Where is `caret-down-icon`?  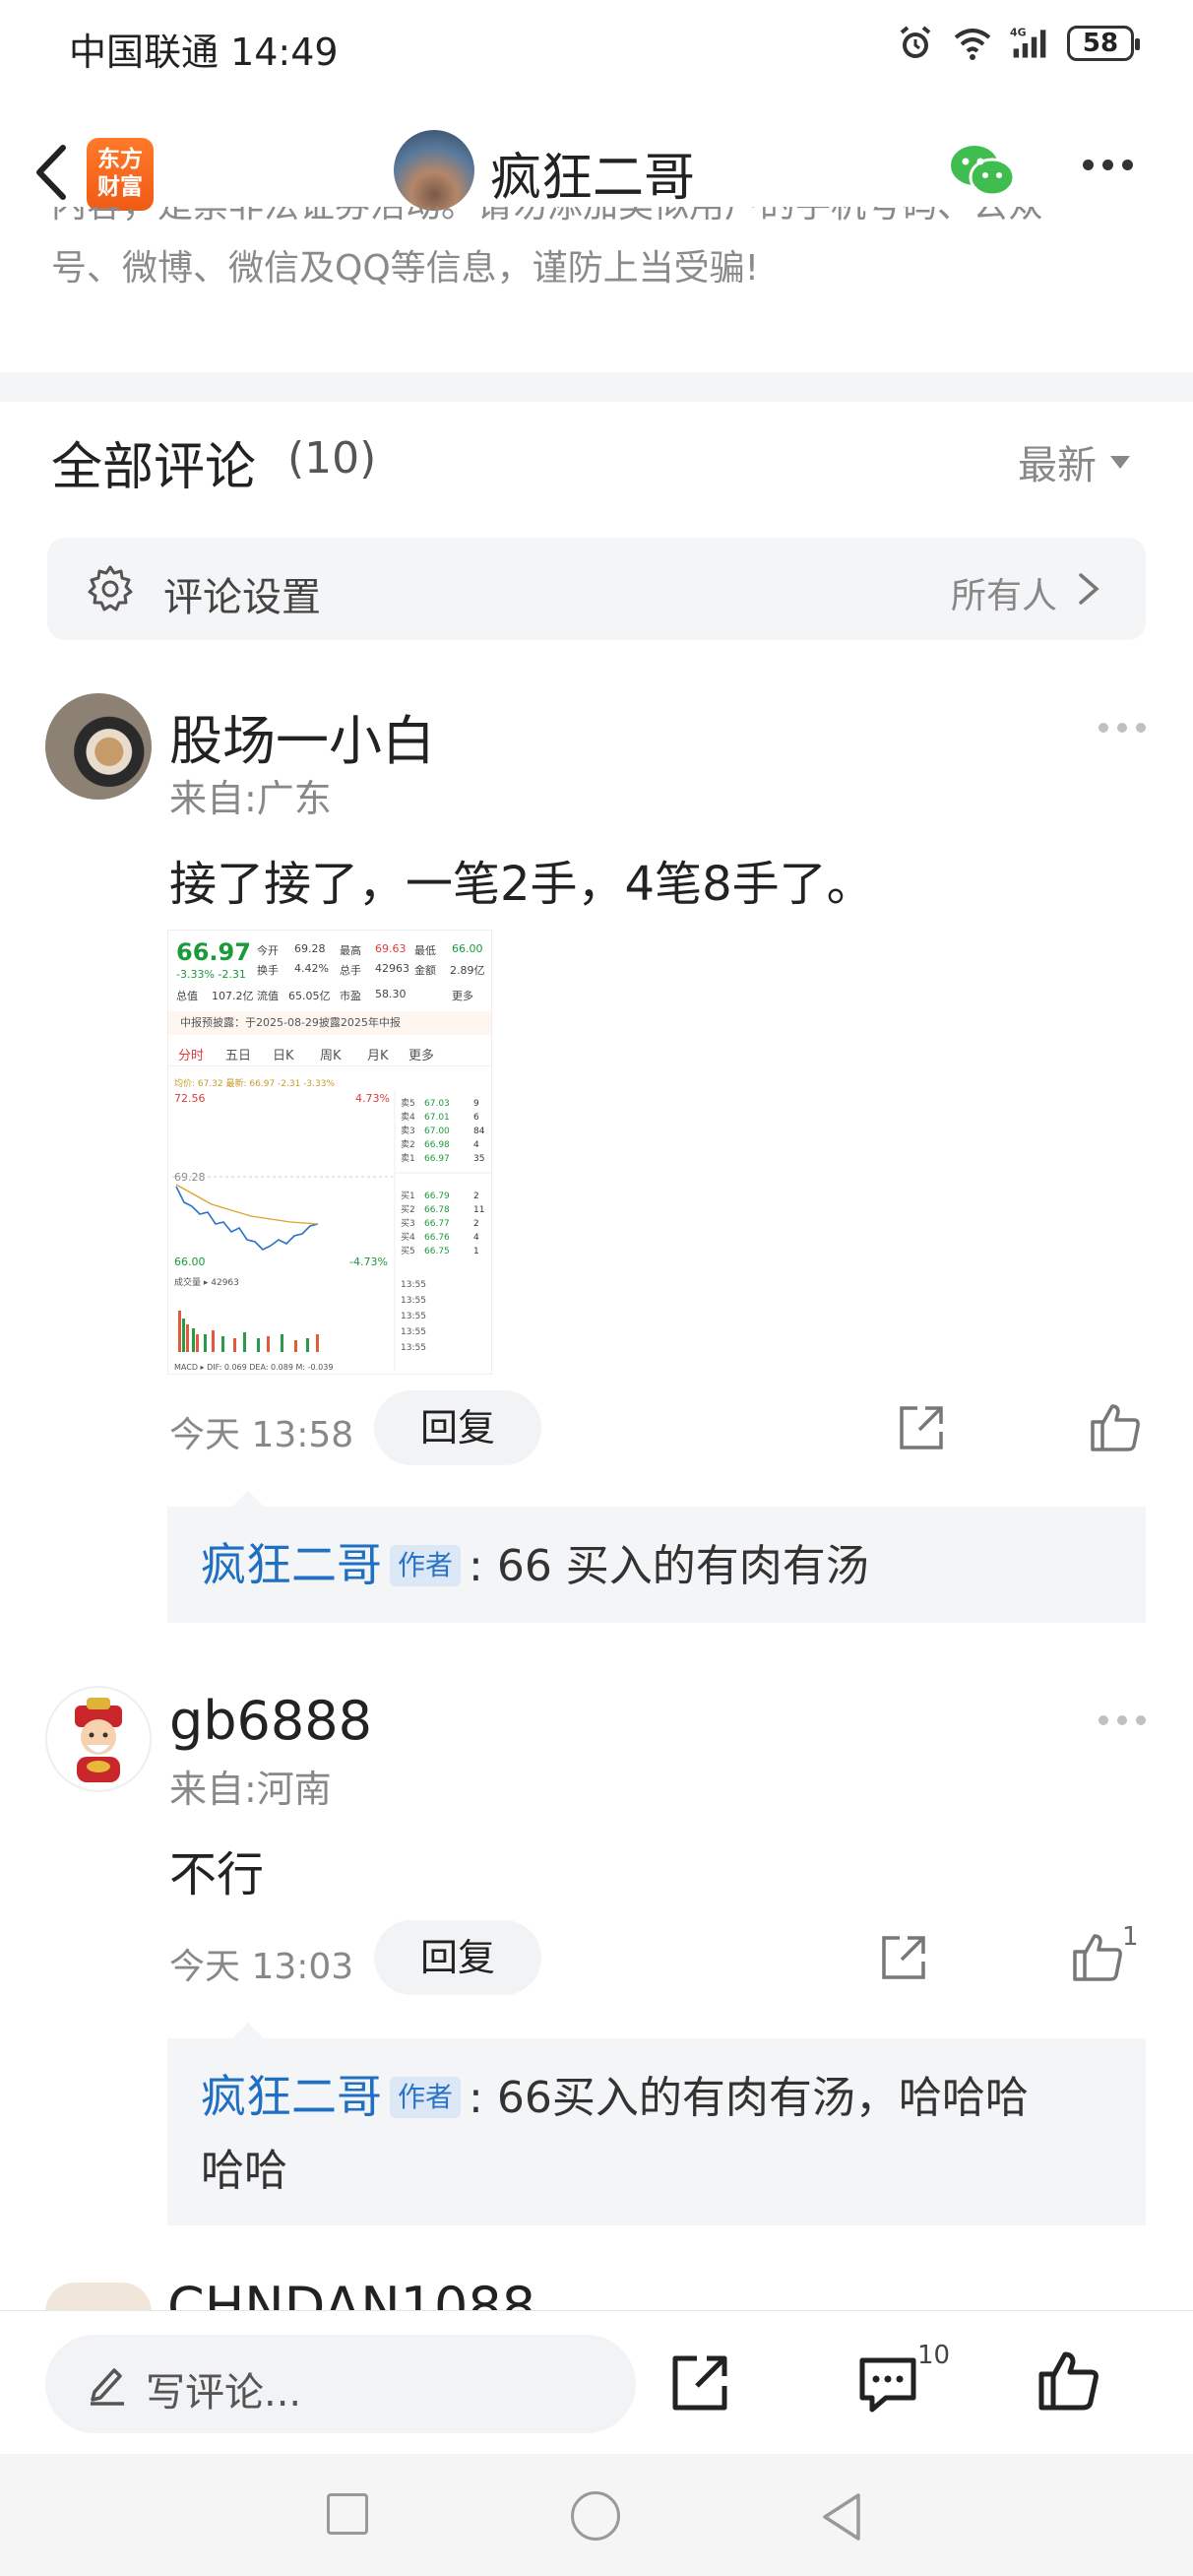
caret-down-icon is located at coordinates (1120, 462).